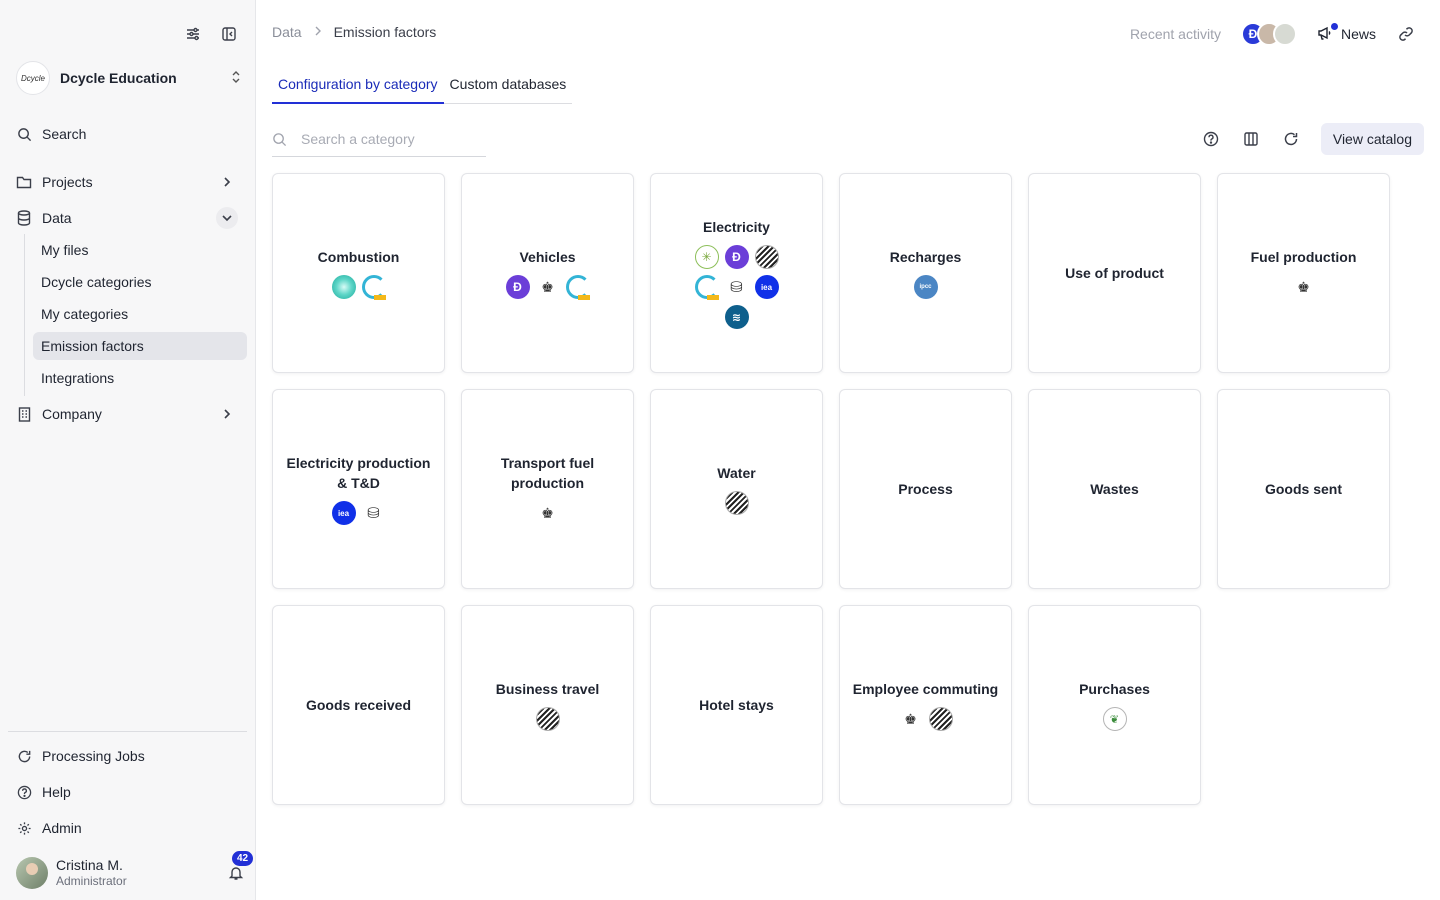 The width and height of the screenshot is (1440, 900). Describe the element at coordinates (227, 218) in the screenshot. I see `chevron-down-icon` at that location.